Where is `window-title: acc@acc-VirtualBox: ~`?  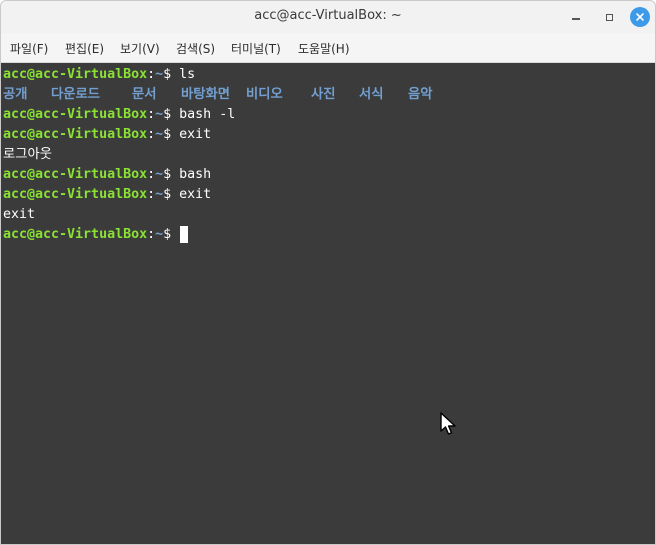
window-title: acc@acc-VirtualBox: ~ is located at coordinates (328, 15).